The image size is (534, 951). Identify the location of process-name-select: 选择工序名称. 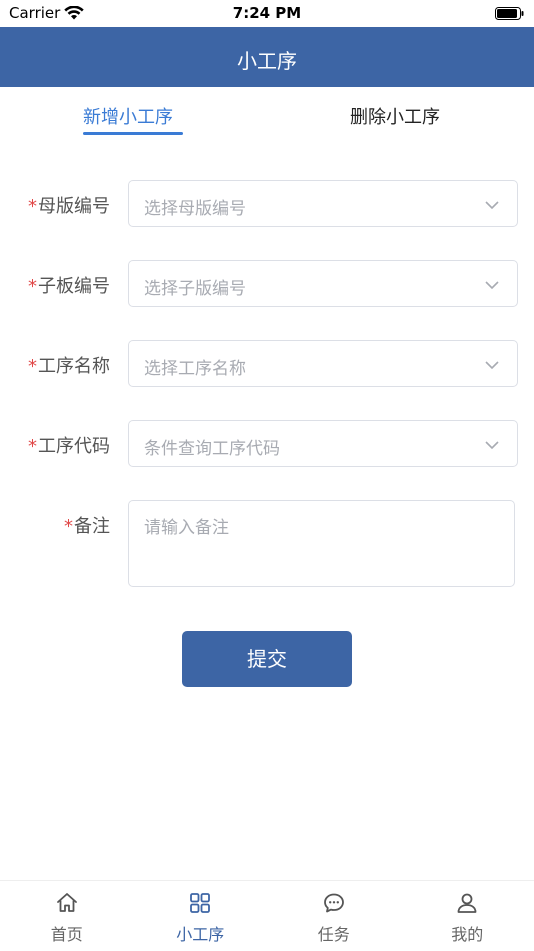
(323, 363).